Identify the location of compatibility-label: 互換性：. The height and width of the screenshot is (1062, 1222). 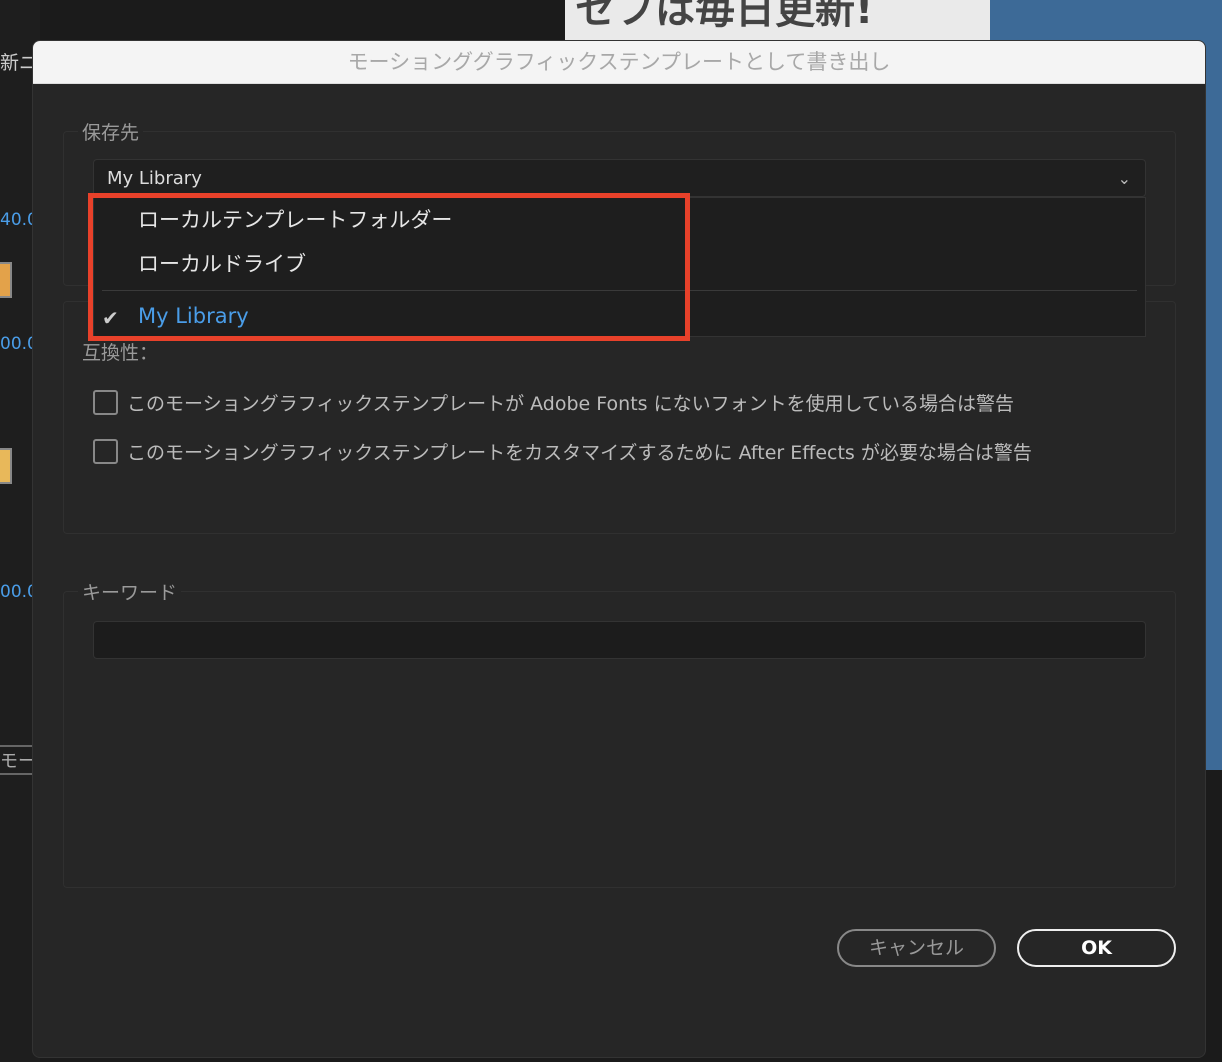
(120, 351).